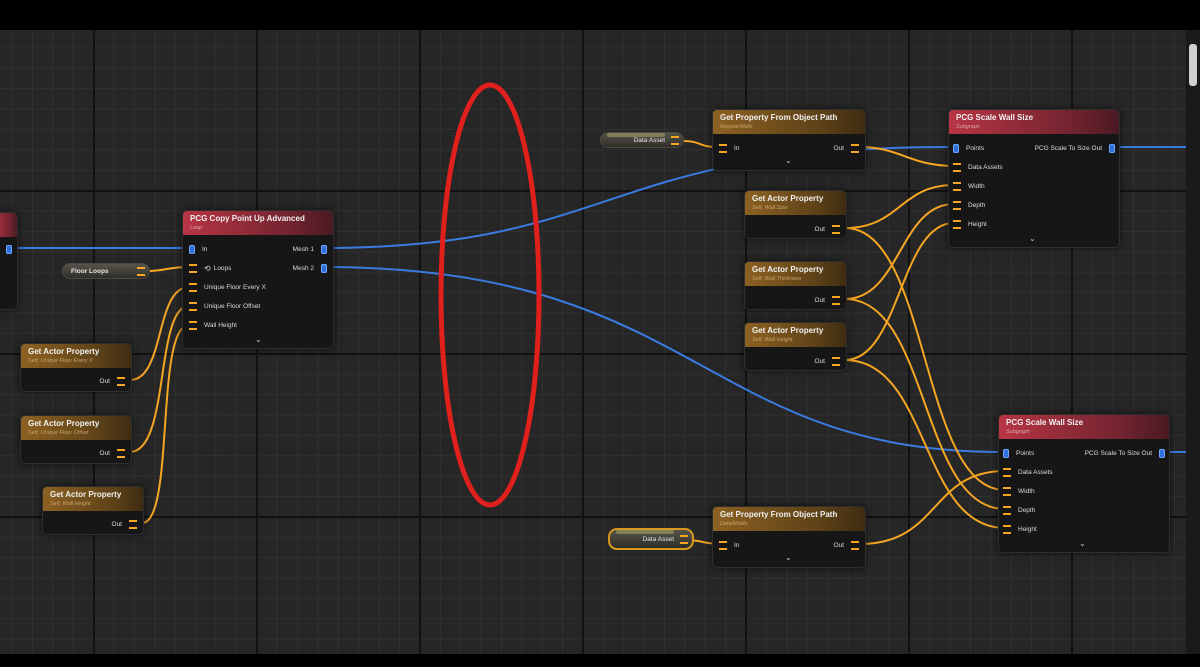 The width and height of the screenshot is (1200, 667). Describe the element at coordinates (93, 510) in the screenshot. I see `get-actor-property-wall-height-left-node: Get Actor Property Self, Wall Height Out` at that location.